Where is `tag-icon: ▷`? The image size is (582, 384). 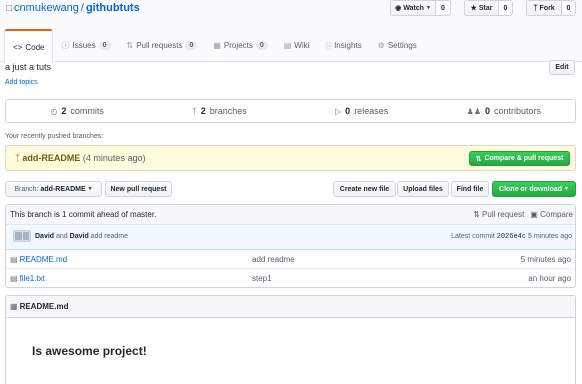 tag-icon: ▷ is located at coordinates (338, 111).